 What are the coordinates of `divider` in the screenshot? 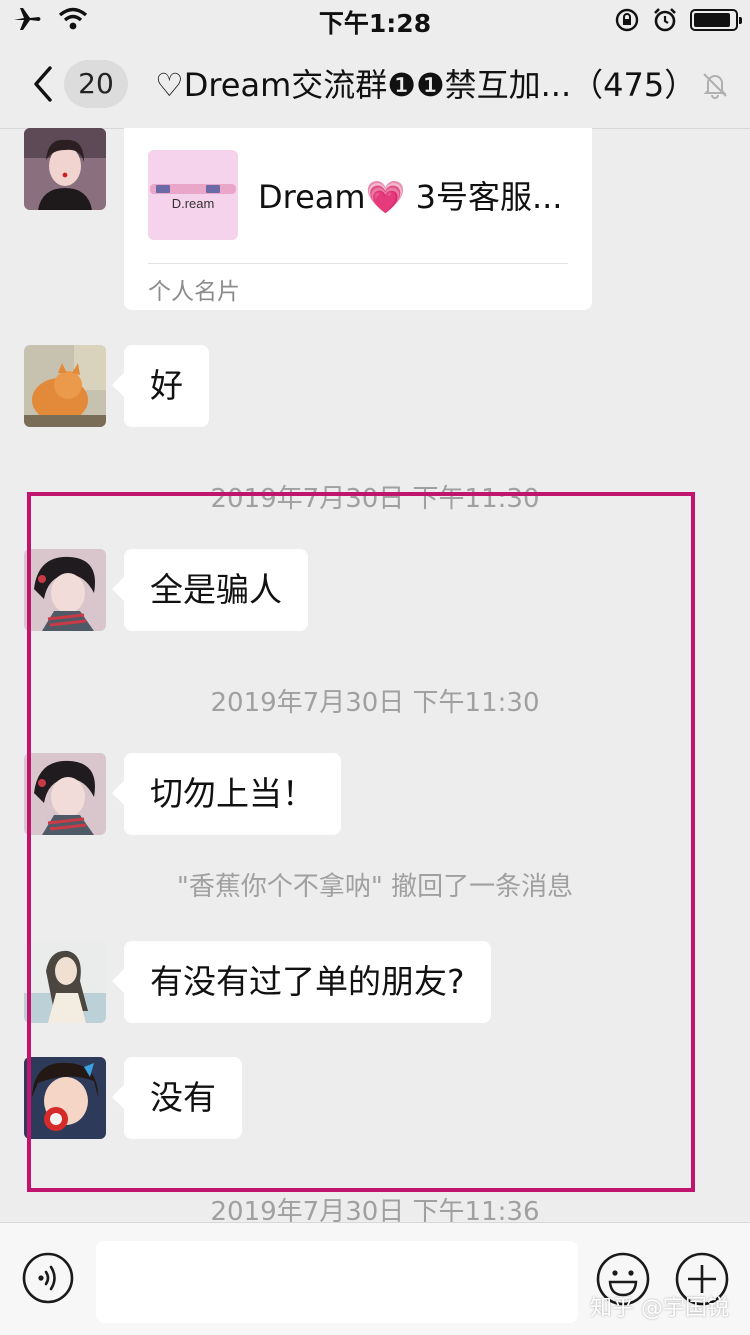 It's located at (358, 263).